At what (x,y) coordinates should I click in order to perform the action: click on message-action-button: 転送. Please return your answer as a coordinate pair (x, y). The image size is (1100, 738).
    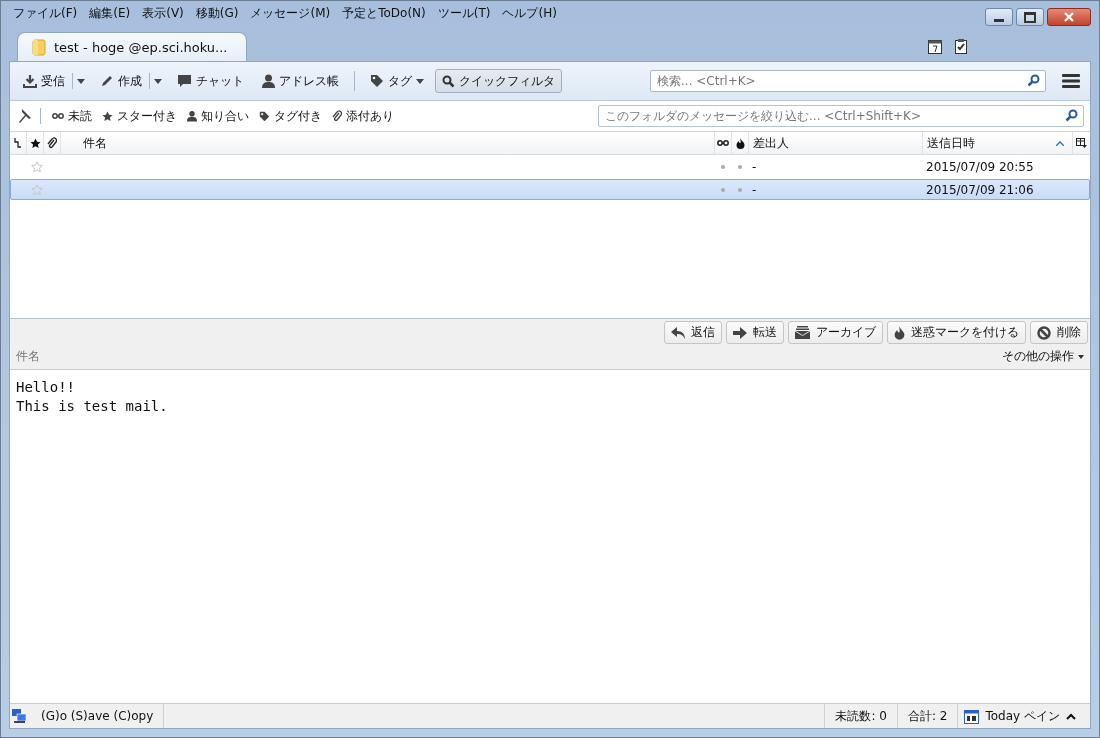
    Looking at the image, I should click on (755, 332).